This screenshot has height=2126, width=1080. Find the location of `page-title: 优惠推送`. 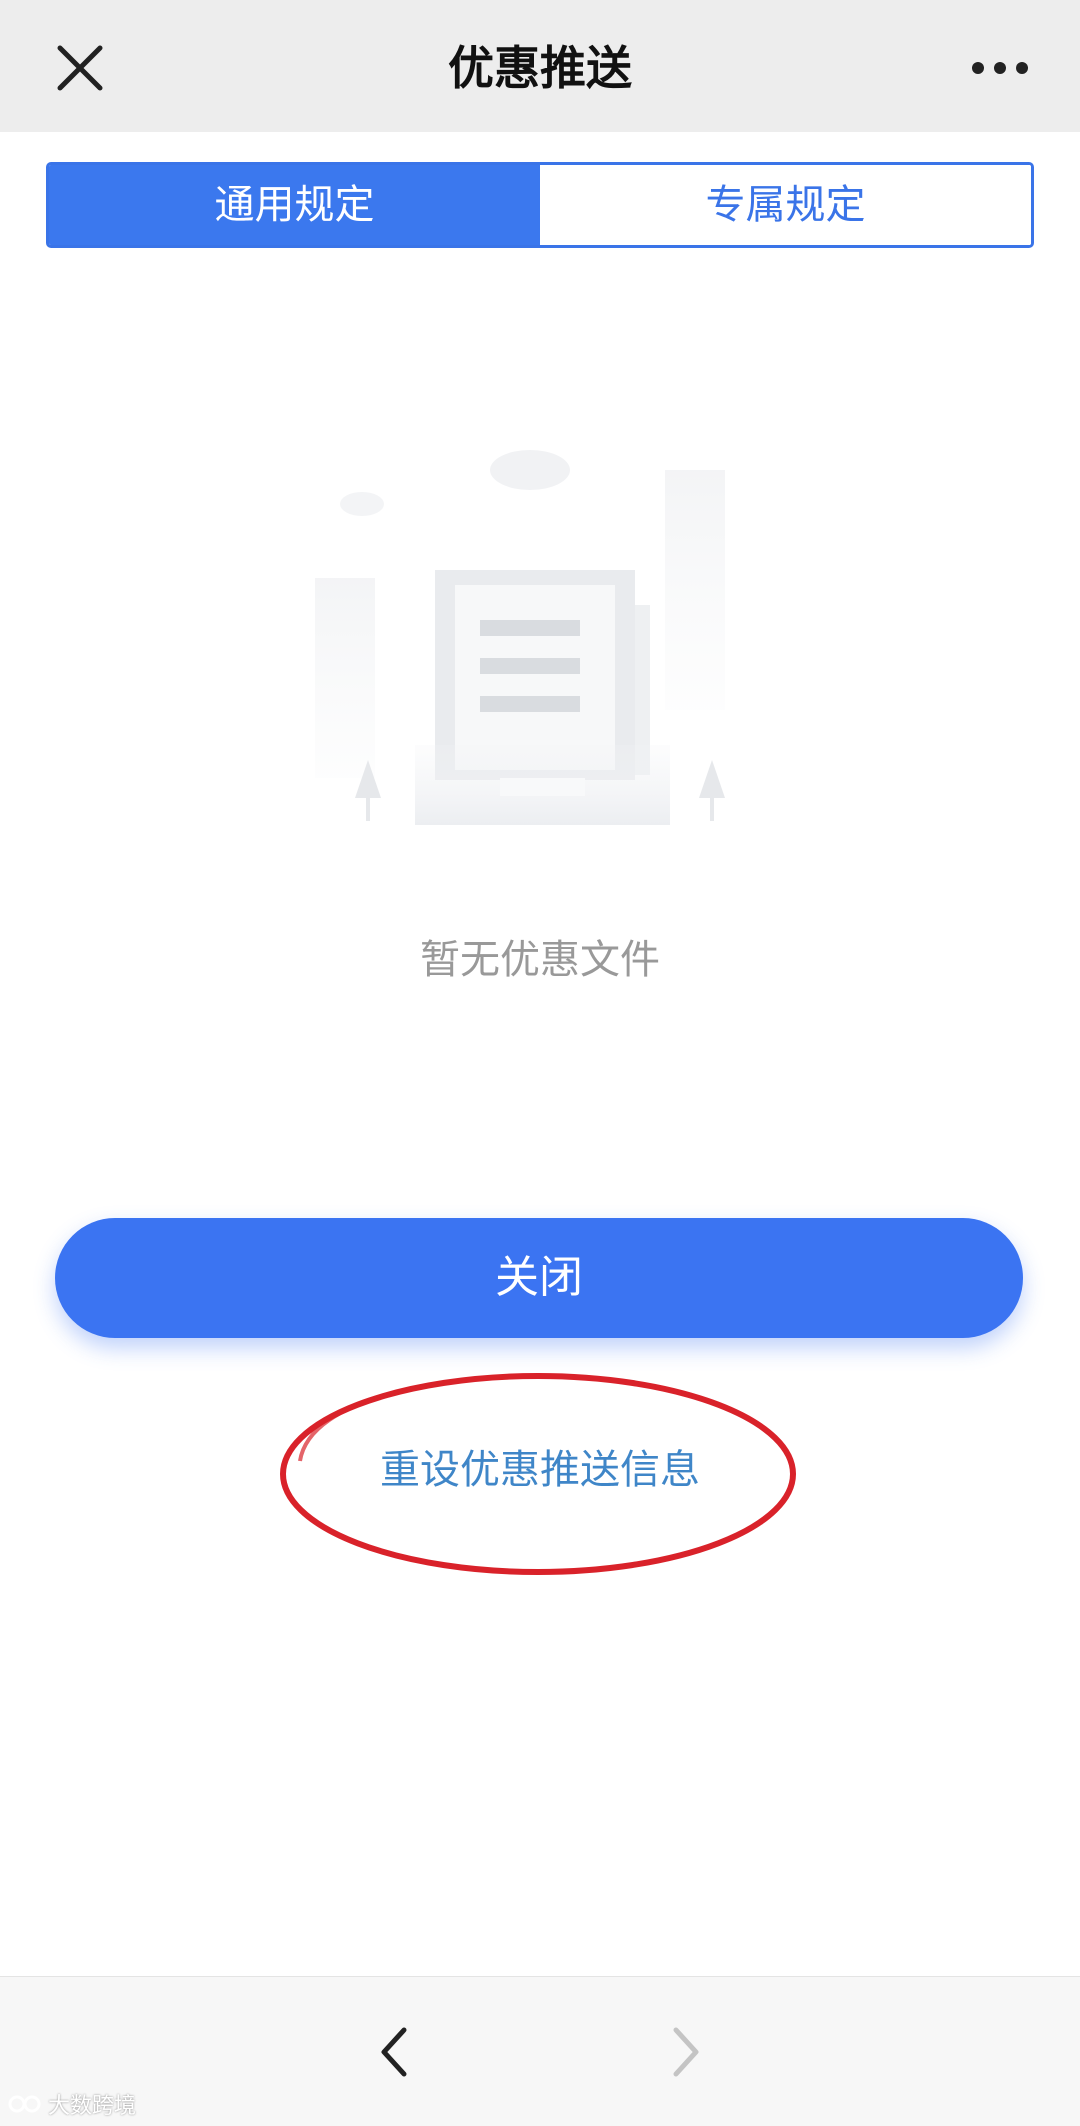

page-title: 优惠推送 is located at coordinates (540, 68).